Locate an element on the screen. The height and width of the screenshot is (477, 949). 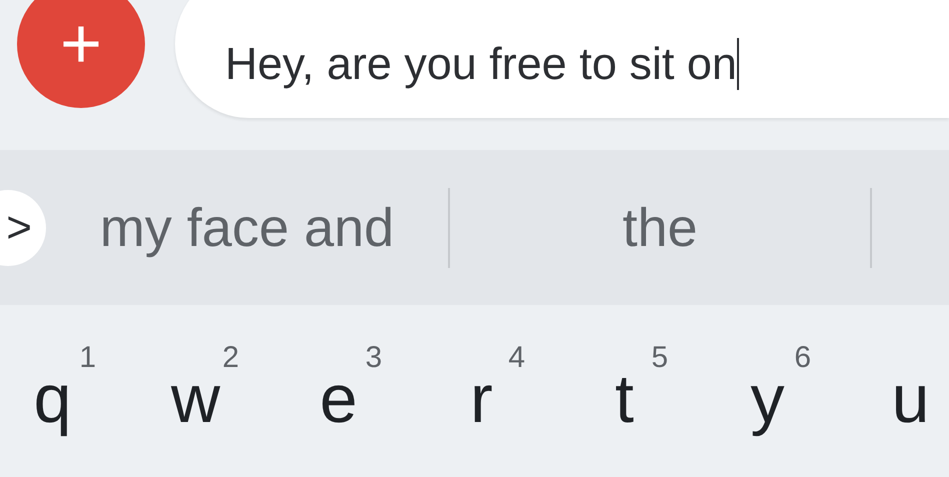
keyboard-key: r 4 is located at coordinates (481, 395).